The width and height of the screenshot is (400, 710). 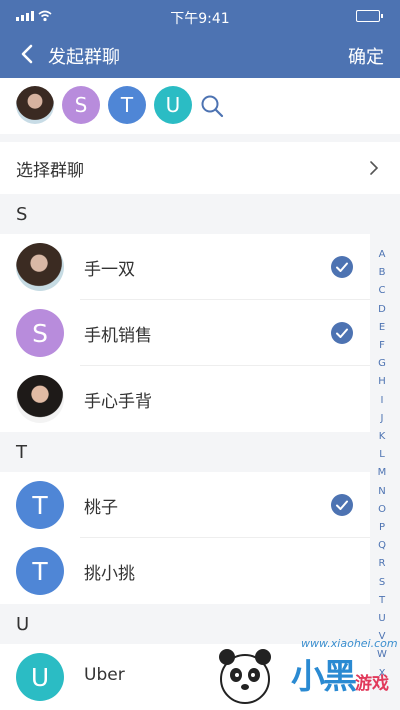 What do you see at coordinates (382, 255) in the screenshot?
I see `alphabet-letter: A` at bounding box center [382, 255].